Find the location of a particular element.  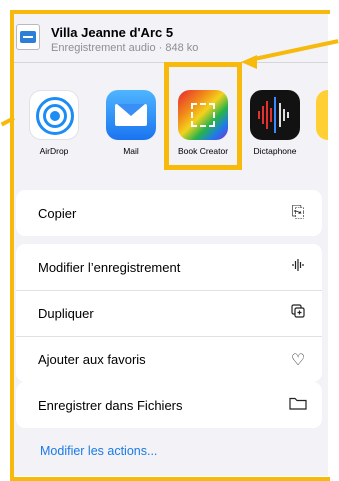

app-airdrop: AirDrop is located at coordinates (54, 123).